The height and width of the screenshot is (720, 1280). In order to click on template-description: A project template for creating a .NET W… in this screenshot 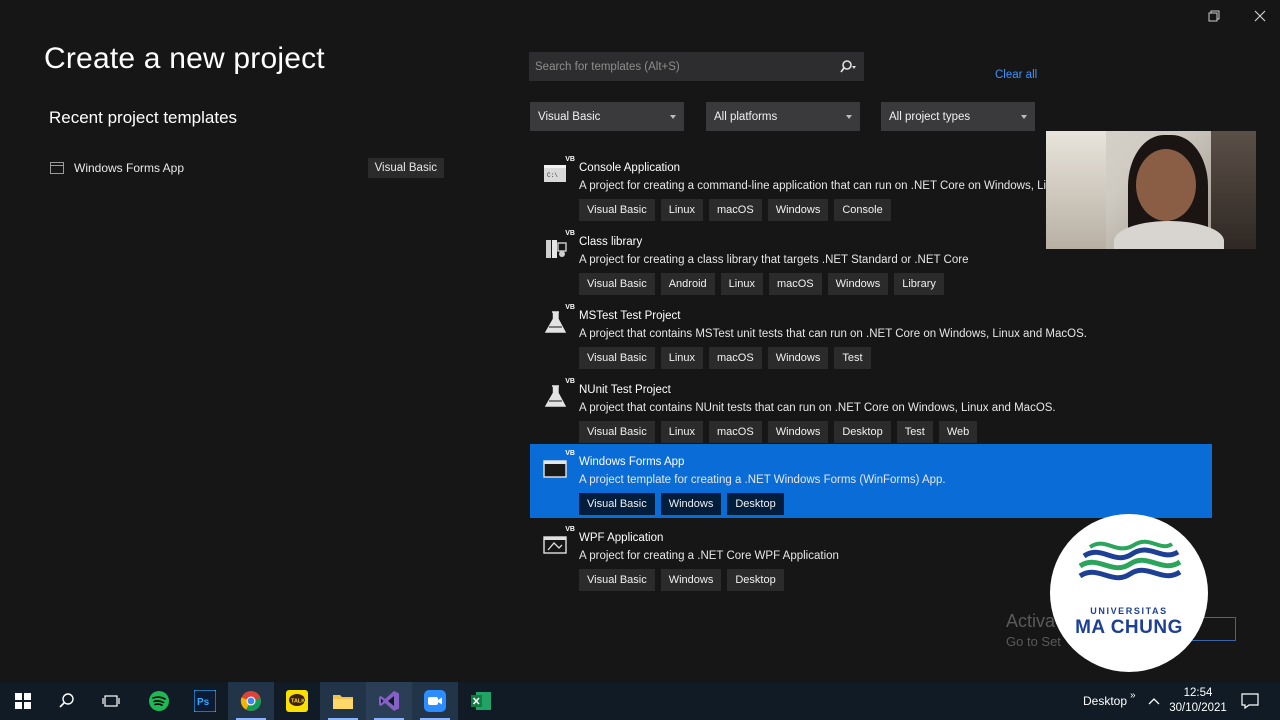, I will do `click(762, 480)`.